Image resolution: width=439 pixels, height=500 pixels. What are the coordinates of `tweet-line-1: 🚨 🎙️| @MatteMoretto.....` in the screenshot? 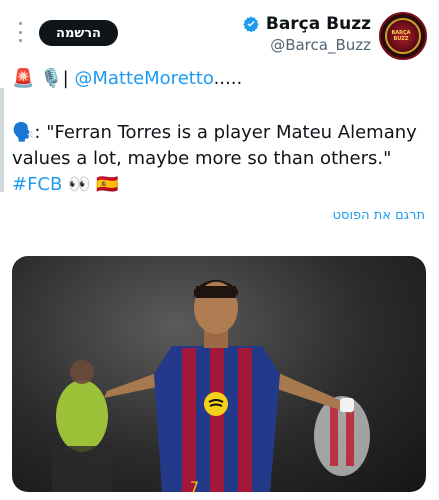 It's located at (222, 79).